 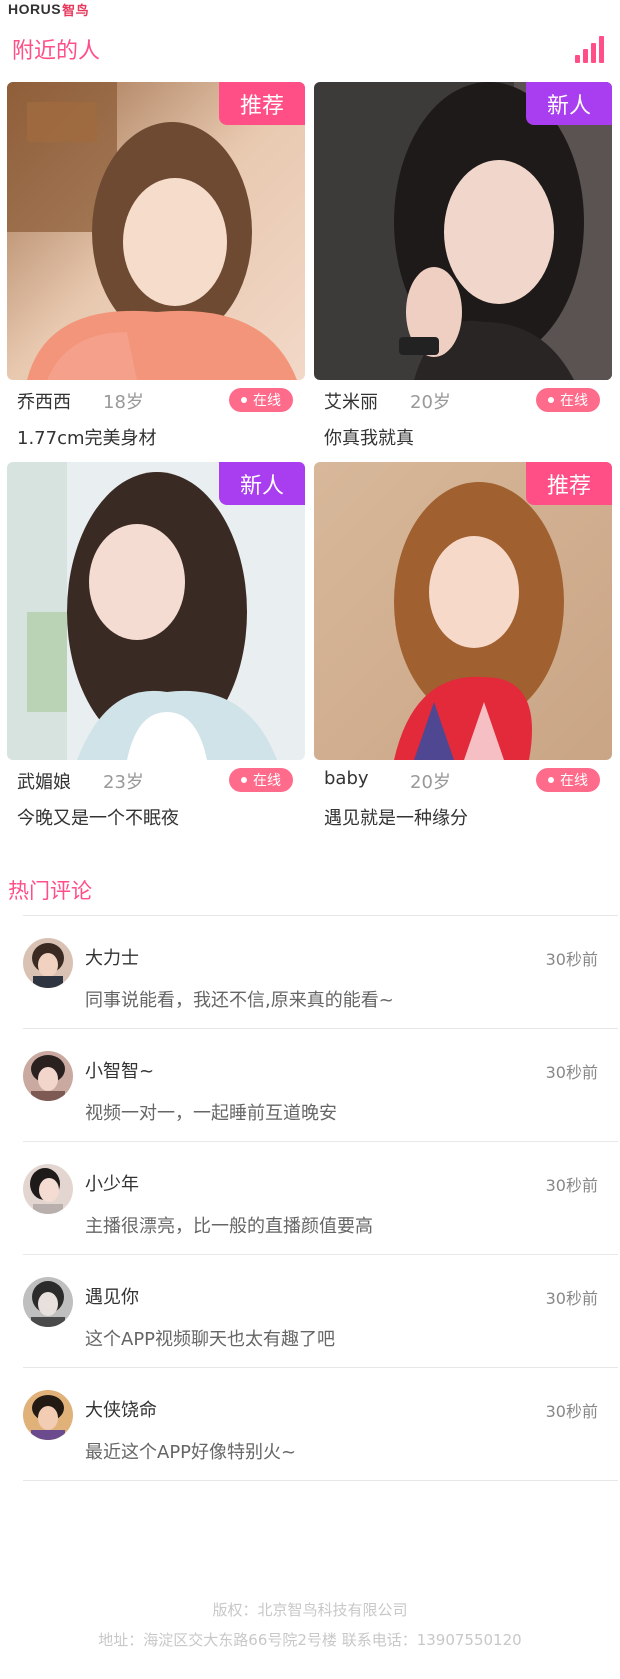 What do you see at coordinates (120, 1071) in the screenshot?
I see `comment-author: 小智智~` at bounding box center [120, 1071].